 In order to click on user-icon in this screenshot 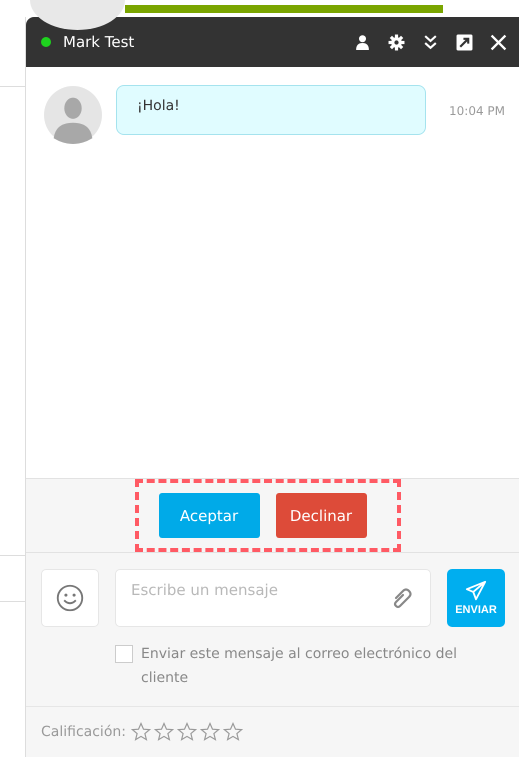, I will do `click(362, 42)`.